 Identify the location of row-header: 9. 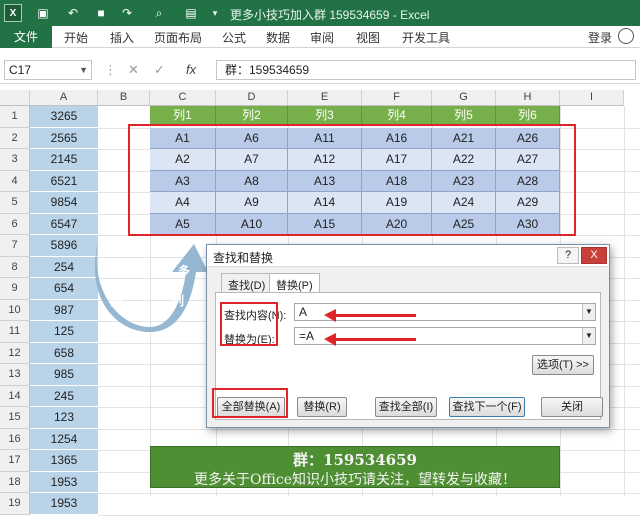
(15, 289).